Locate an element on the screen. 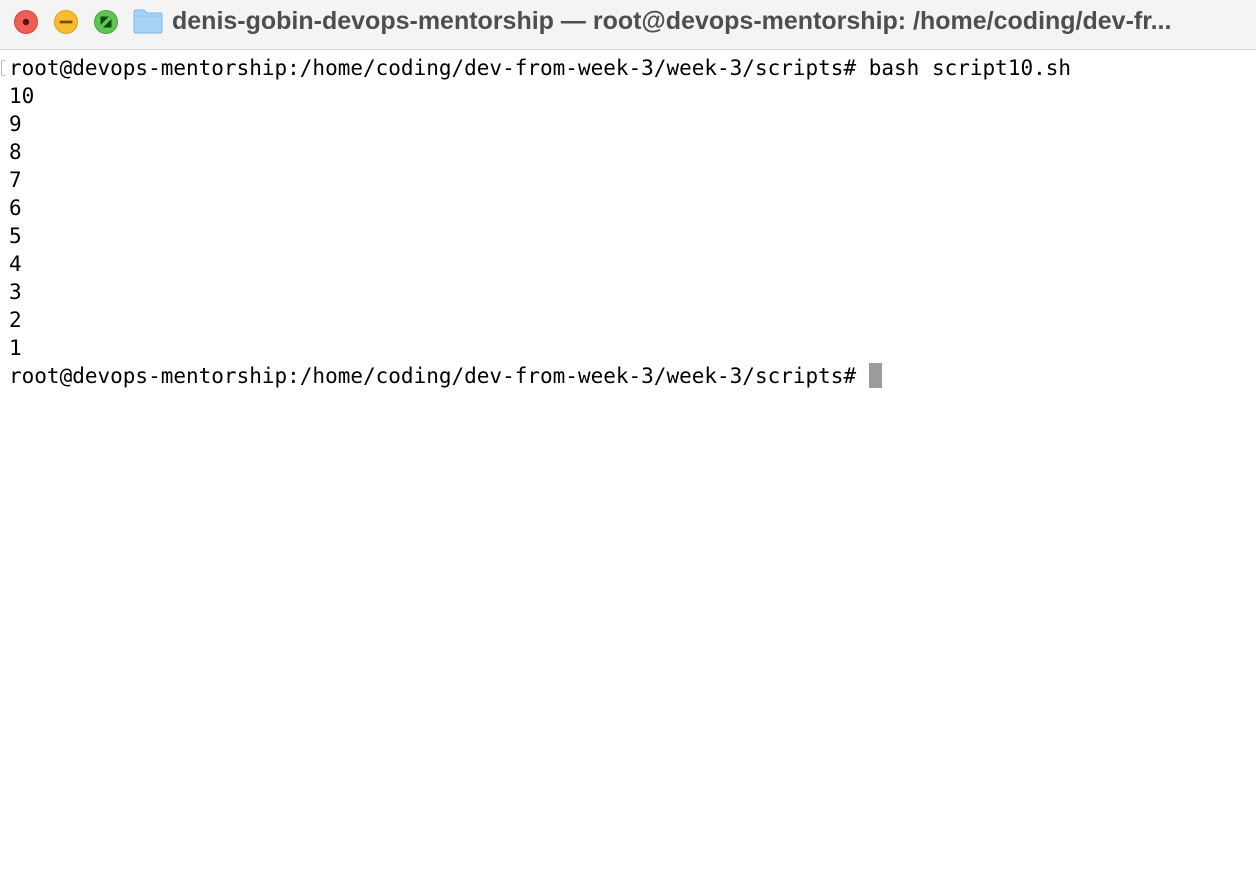 Image resolution: width=1256 pixels, height=870 pixels. minimize-icon is located at coordinates (66, 22).